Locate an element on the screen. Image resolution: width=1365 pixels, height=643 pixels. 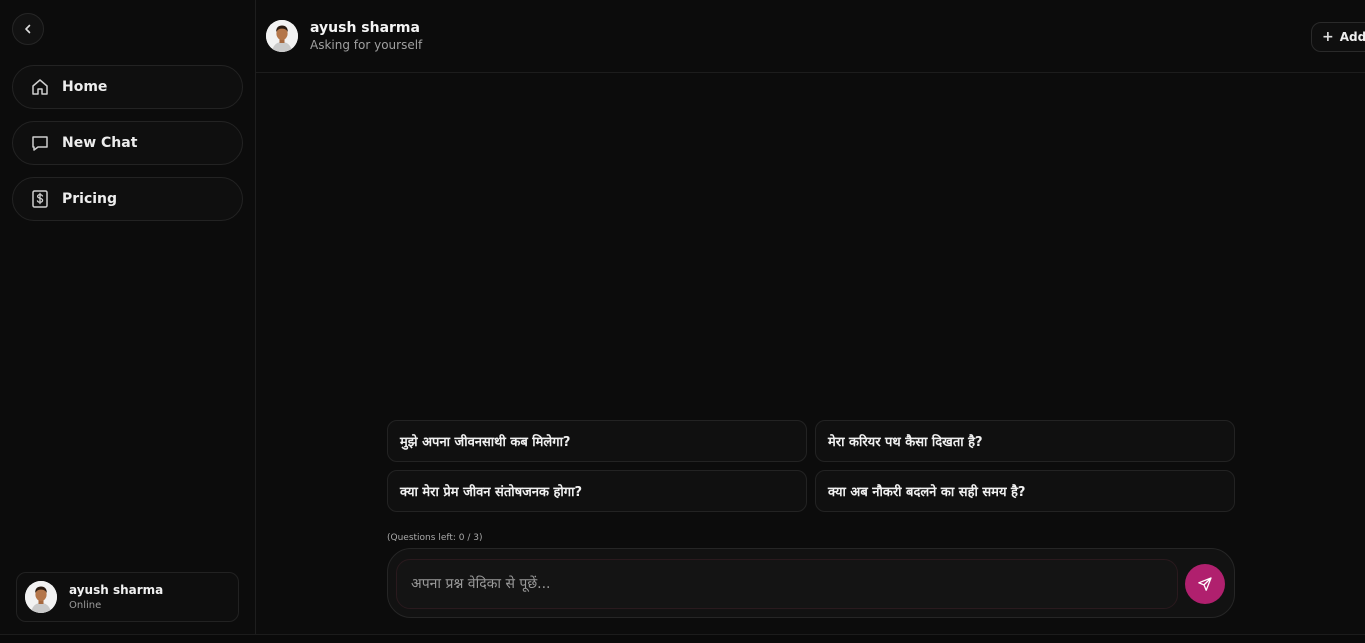
suggestion-chip: मुझे अपना जीवनसाथी कब मिलेगा? is located at coordinates (597, 441).